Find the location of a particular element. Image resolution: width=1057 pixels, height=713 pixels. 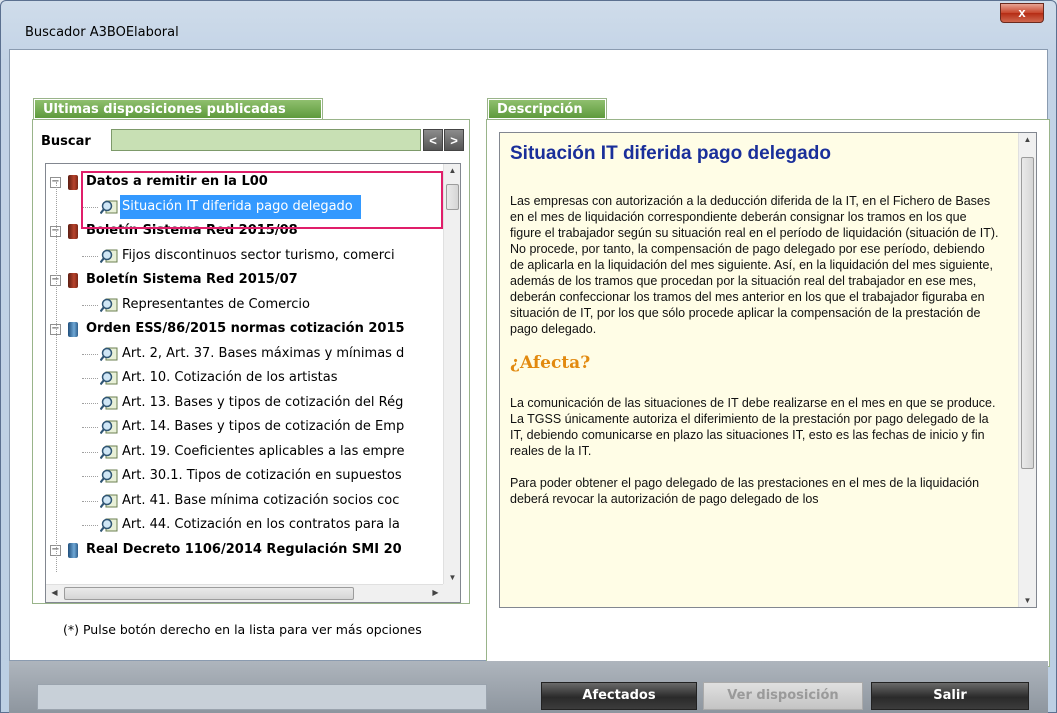

scroll-left-icon: ◀ is located at coordinates (54, 592).